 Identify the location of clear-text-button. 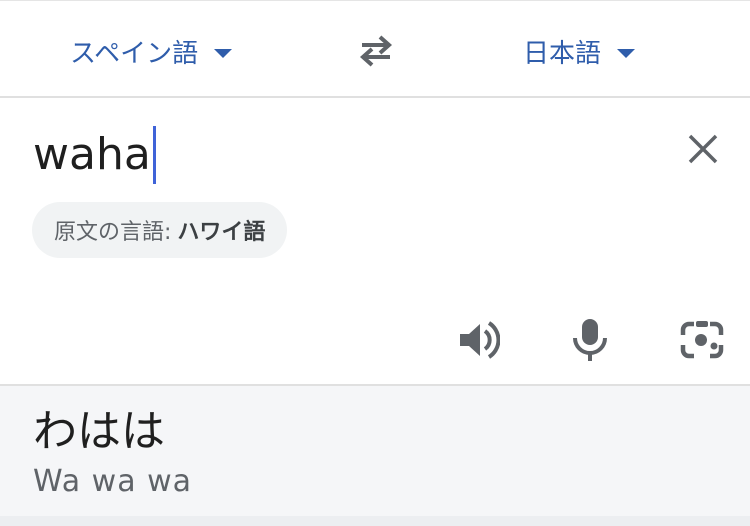
(703, 149).